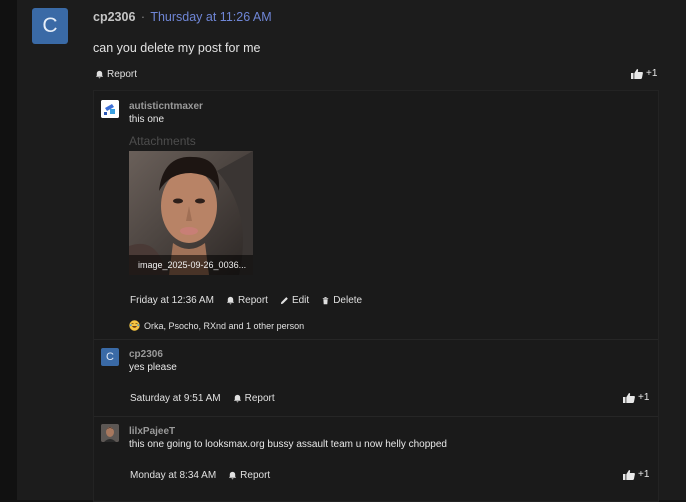 The image size is (686, 502). I want to click on reaction-summary: Orka, Psocho, RXnd and 1 other person, so click(216, 325).